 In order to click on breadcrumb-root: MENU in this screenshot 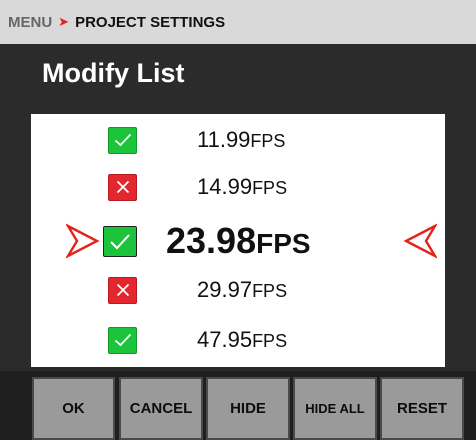, I will do `click(30, 22)`.